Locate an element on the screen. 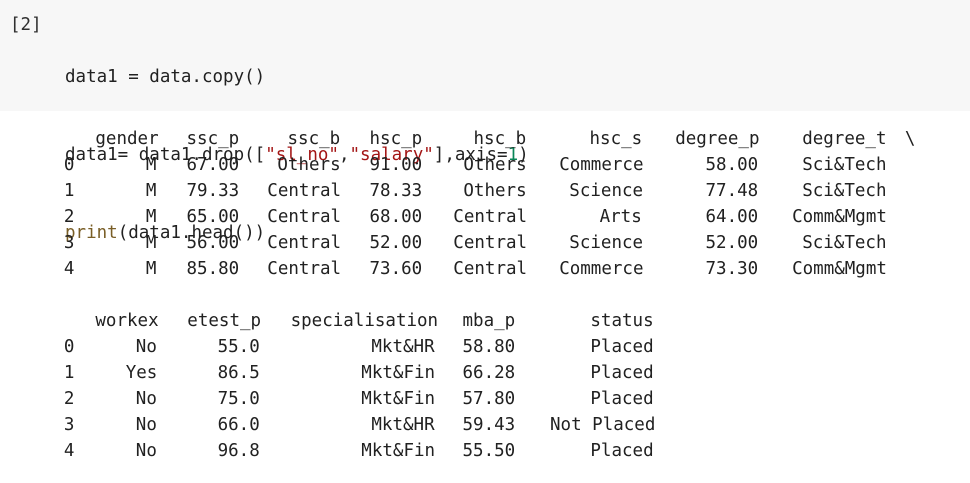 The image size is (970, 483). table-cell: 58.00 is located at coordinates (732, 165).